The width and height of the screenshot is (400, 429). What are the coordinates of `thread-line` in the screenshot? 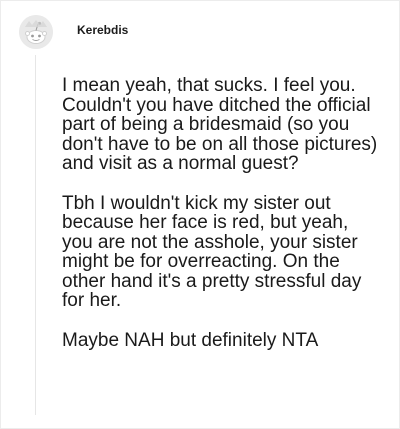 It's located at (35, 235).